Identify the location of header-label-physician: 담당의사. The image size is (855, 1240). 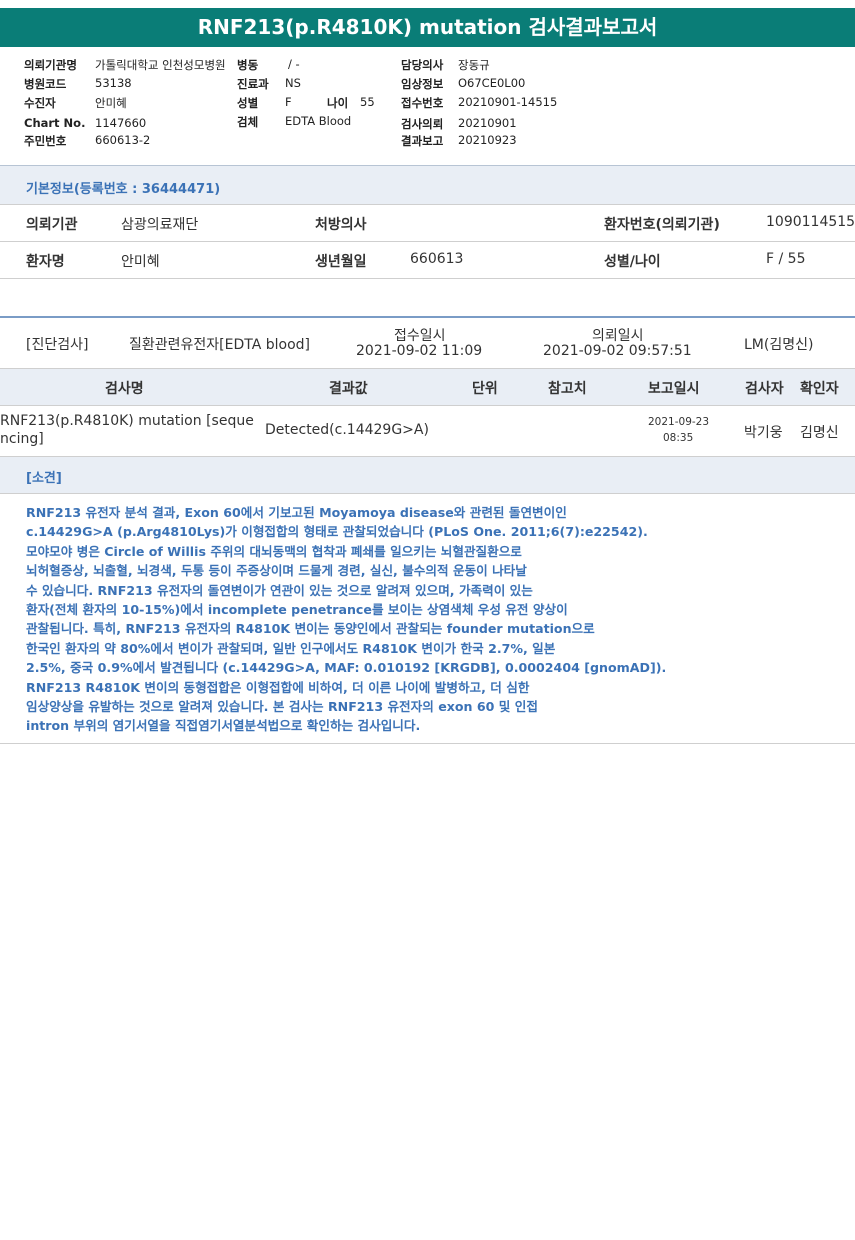
(422, 65).